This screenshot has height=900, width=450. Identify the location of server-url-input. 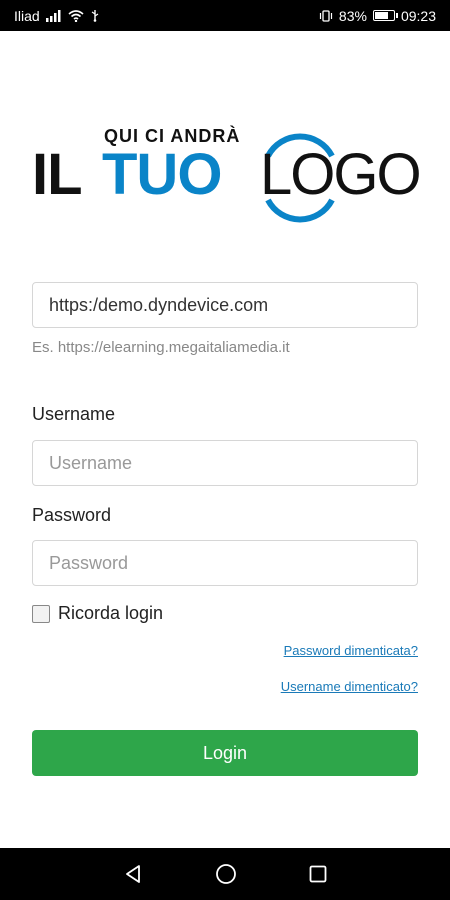
(225, 305).